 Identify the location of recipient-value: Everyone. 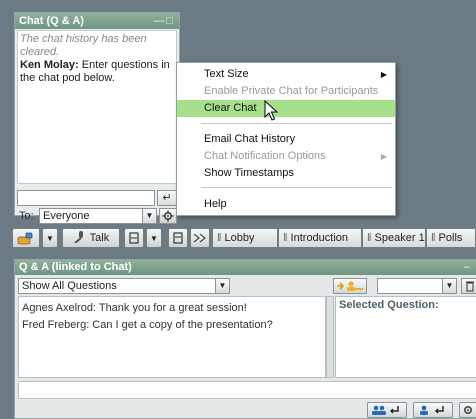
(66, 216).